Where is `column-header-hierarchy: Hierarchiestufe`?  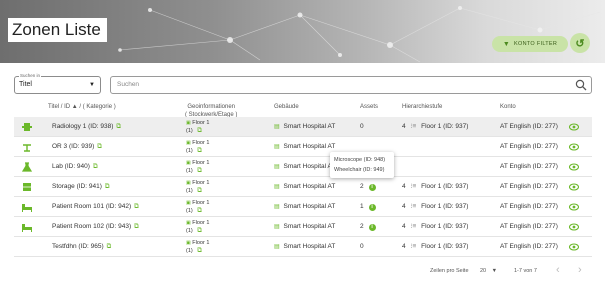 column-header-hierarchy: Hierarchiestufe is located at coordinates (422, 107).